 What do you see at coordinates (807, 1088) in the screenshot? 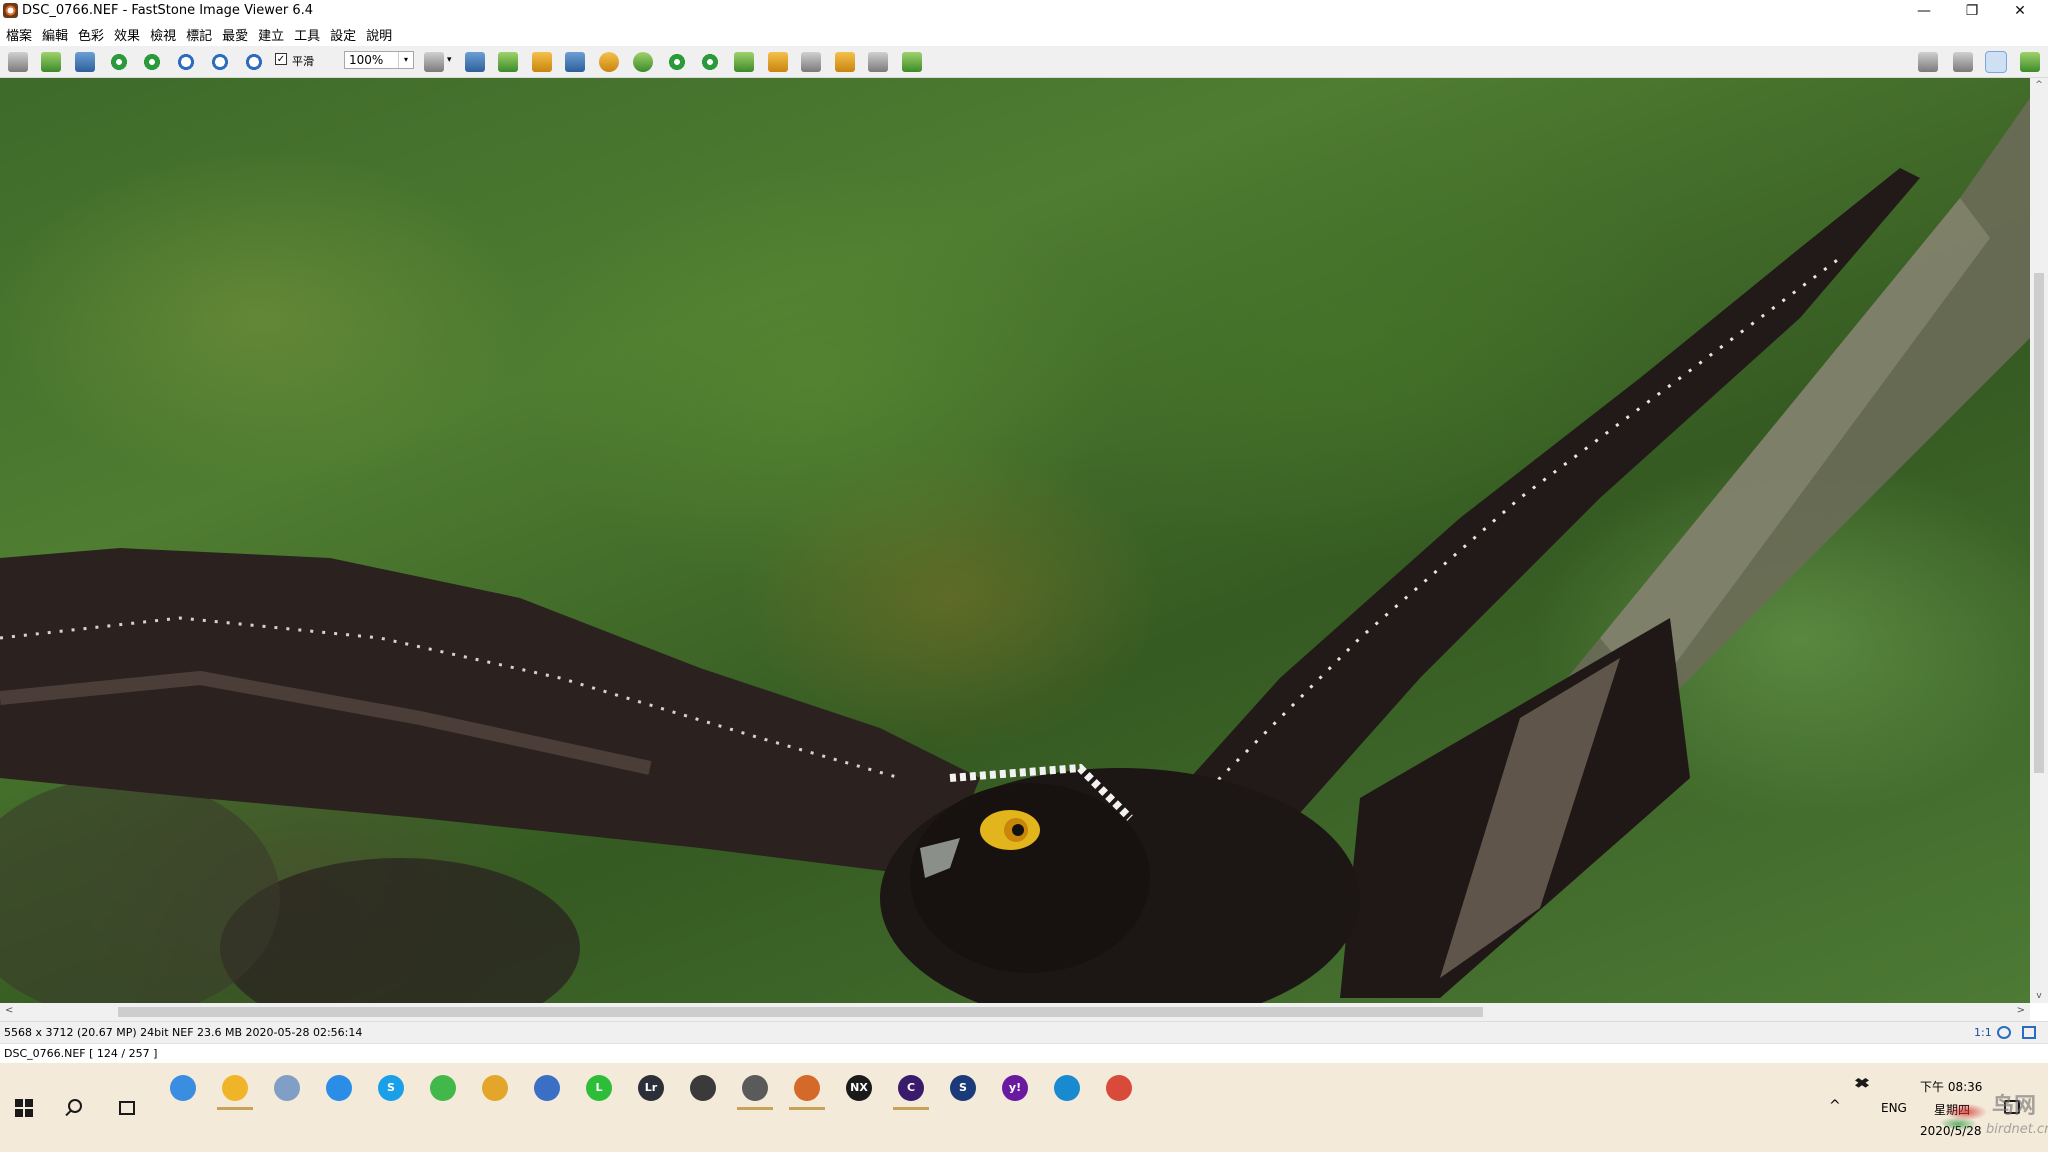
I see `faststone-icon` at bounding box center [807, 1088].